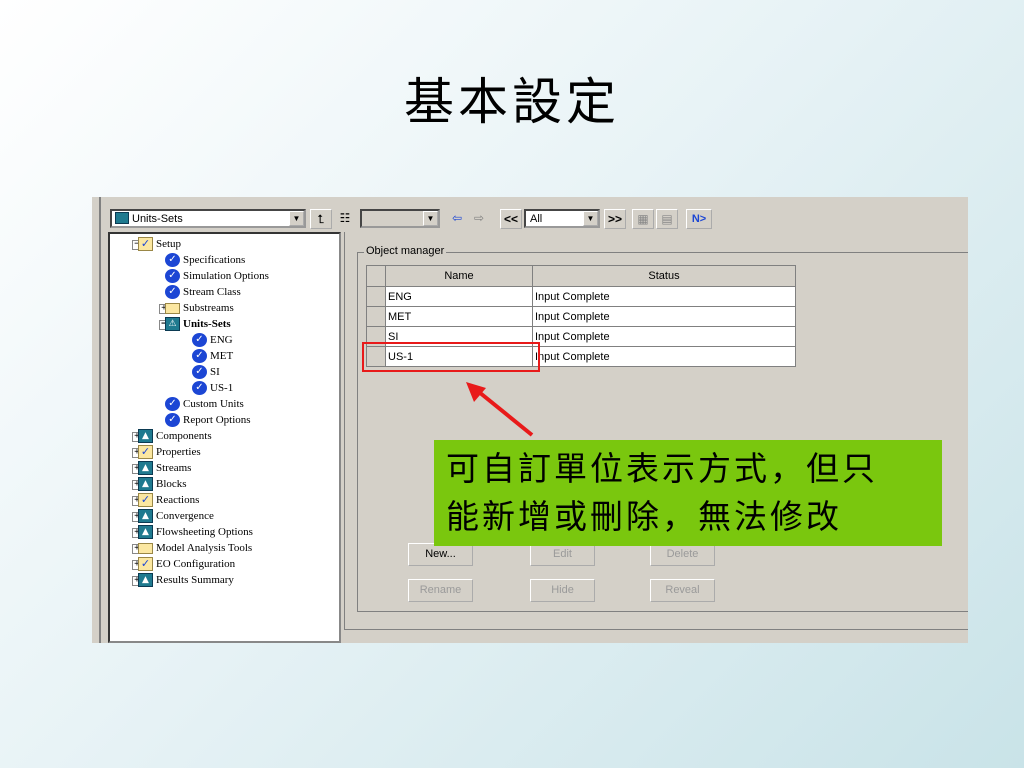 The image size is (1024, 768). Describe the element at coordinates (536, 219) in the screenshot. I see `filter-value: All` at that location.